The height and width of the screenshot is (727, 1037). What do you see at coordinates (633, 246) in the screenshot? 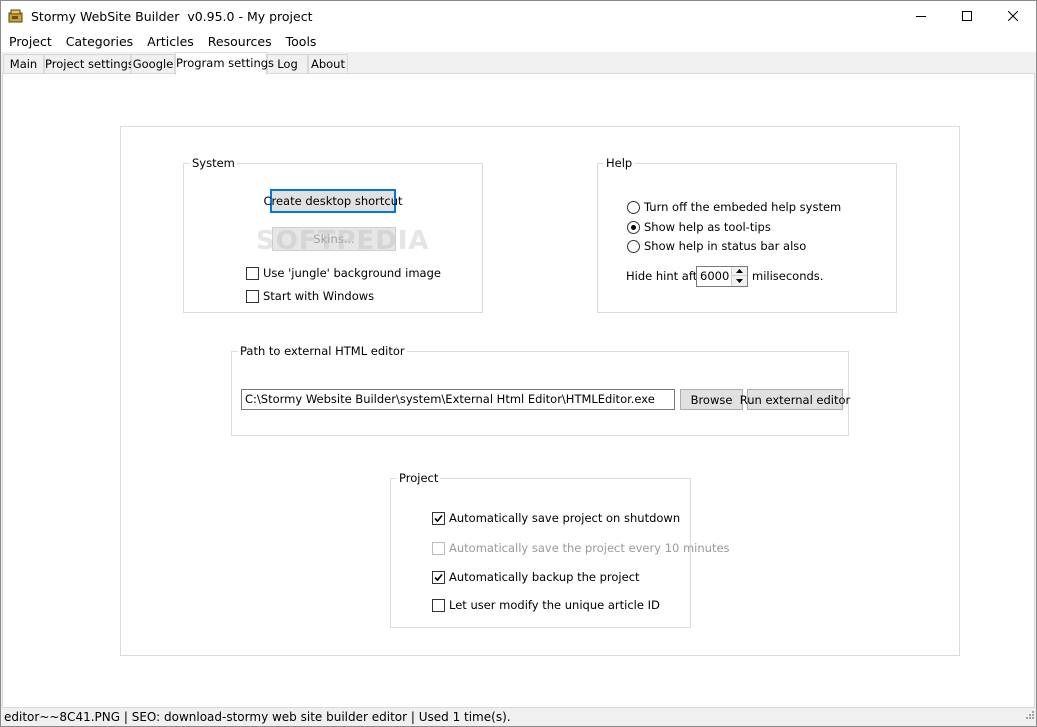
I see `help-statusbar-radio` at bounding box center [633, 246].